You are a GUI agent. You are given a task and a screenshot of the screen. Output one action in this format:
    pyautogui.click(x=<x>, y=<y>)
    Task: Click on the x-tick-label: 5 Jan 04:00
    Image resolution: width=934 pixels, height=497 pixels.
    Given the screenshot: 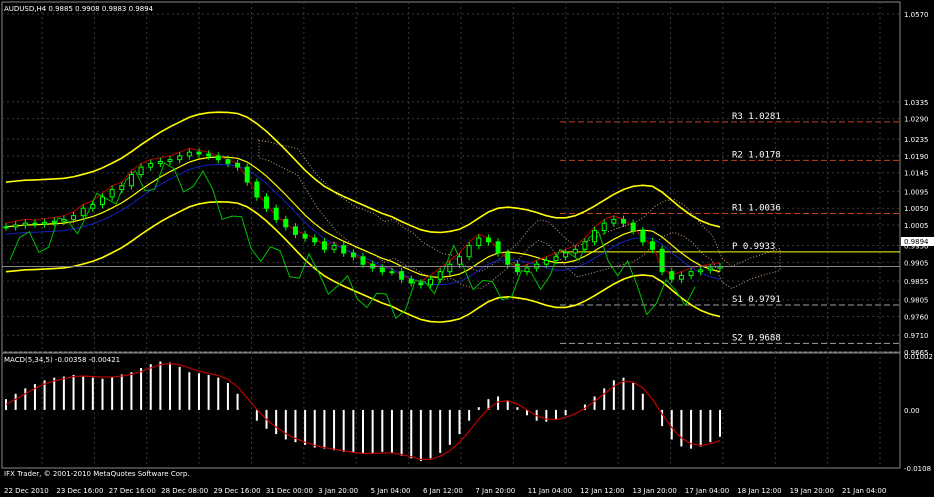 What is the action you would take?
    pyautogui.click(x=391, y=491)
    